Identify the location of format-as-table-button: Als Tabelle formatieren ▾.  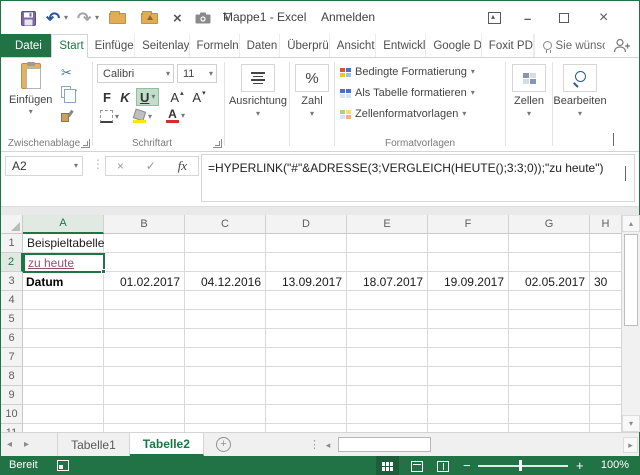
(407, 93).